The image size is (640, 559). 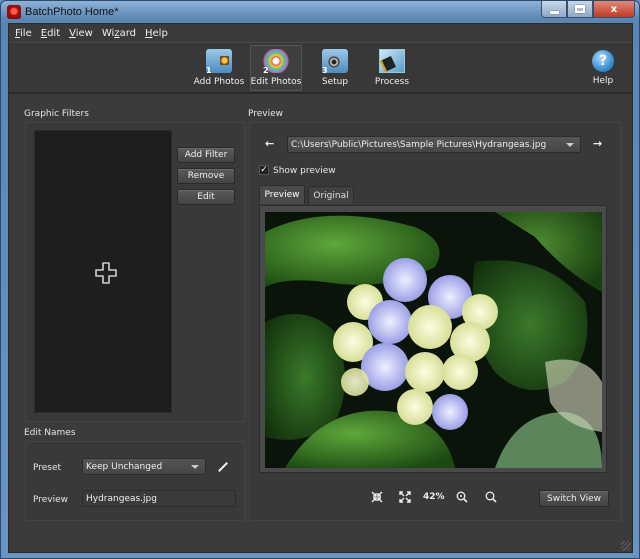 I want to click on process-icon, so click(x=392, y=61).